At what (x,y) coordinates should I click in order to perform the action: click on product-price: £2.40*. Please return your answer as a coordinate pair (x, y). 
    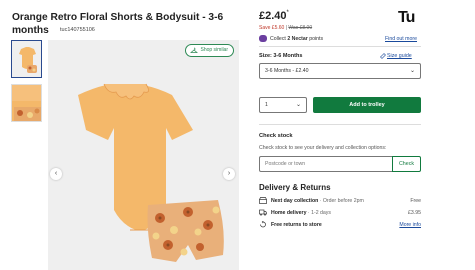
    Looking at the image, I should click on (274, 16).